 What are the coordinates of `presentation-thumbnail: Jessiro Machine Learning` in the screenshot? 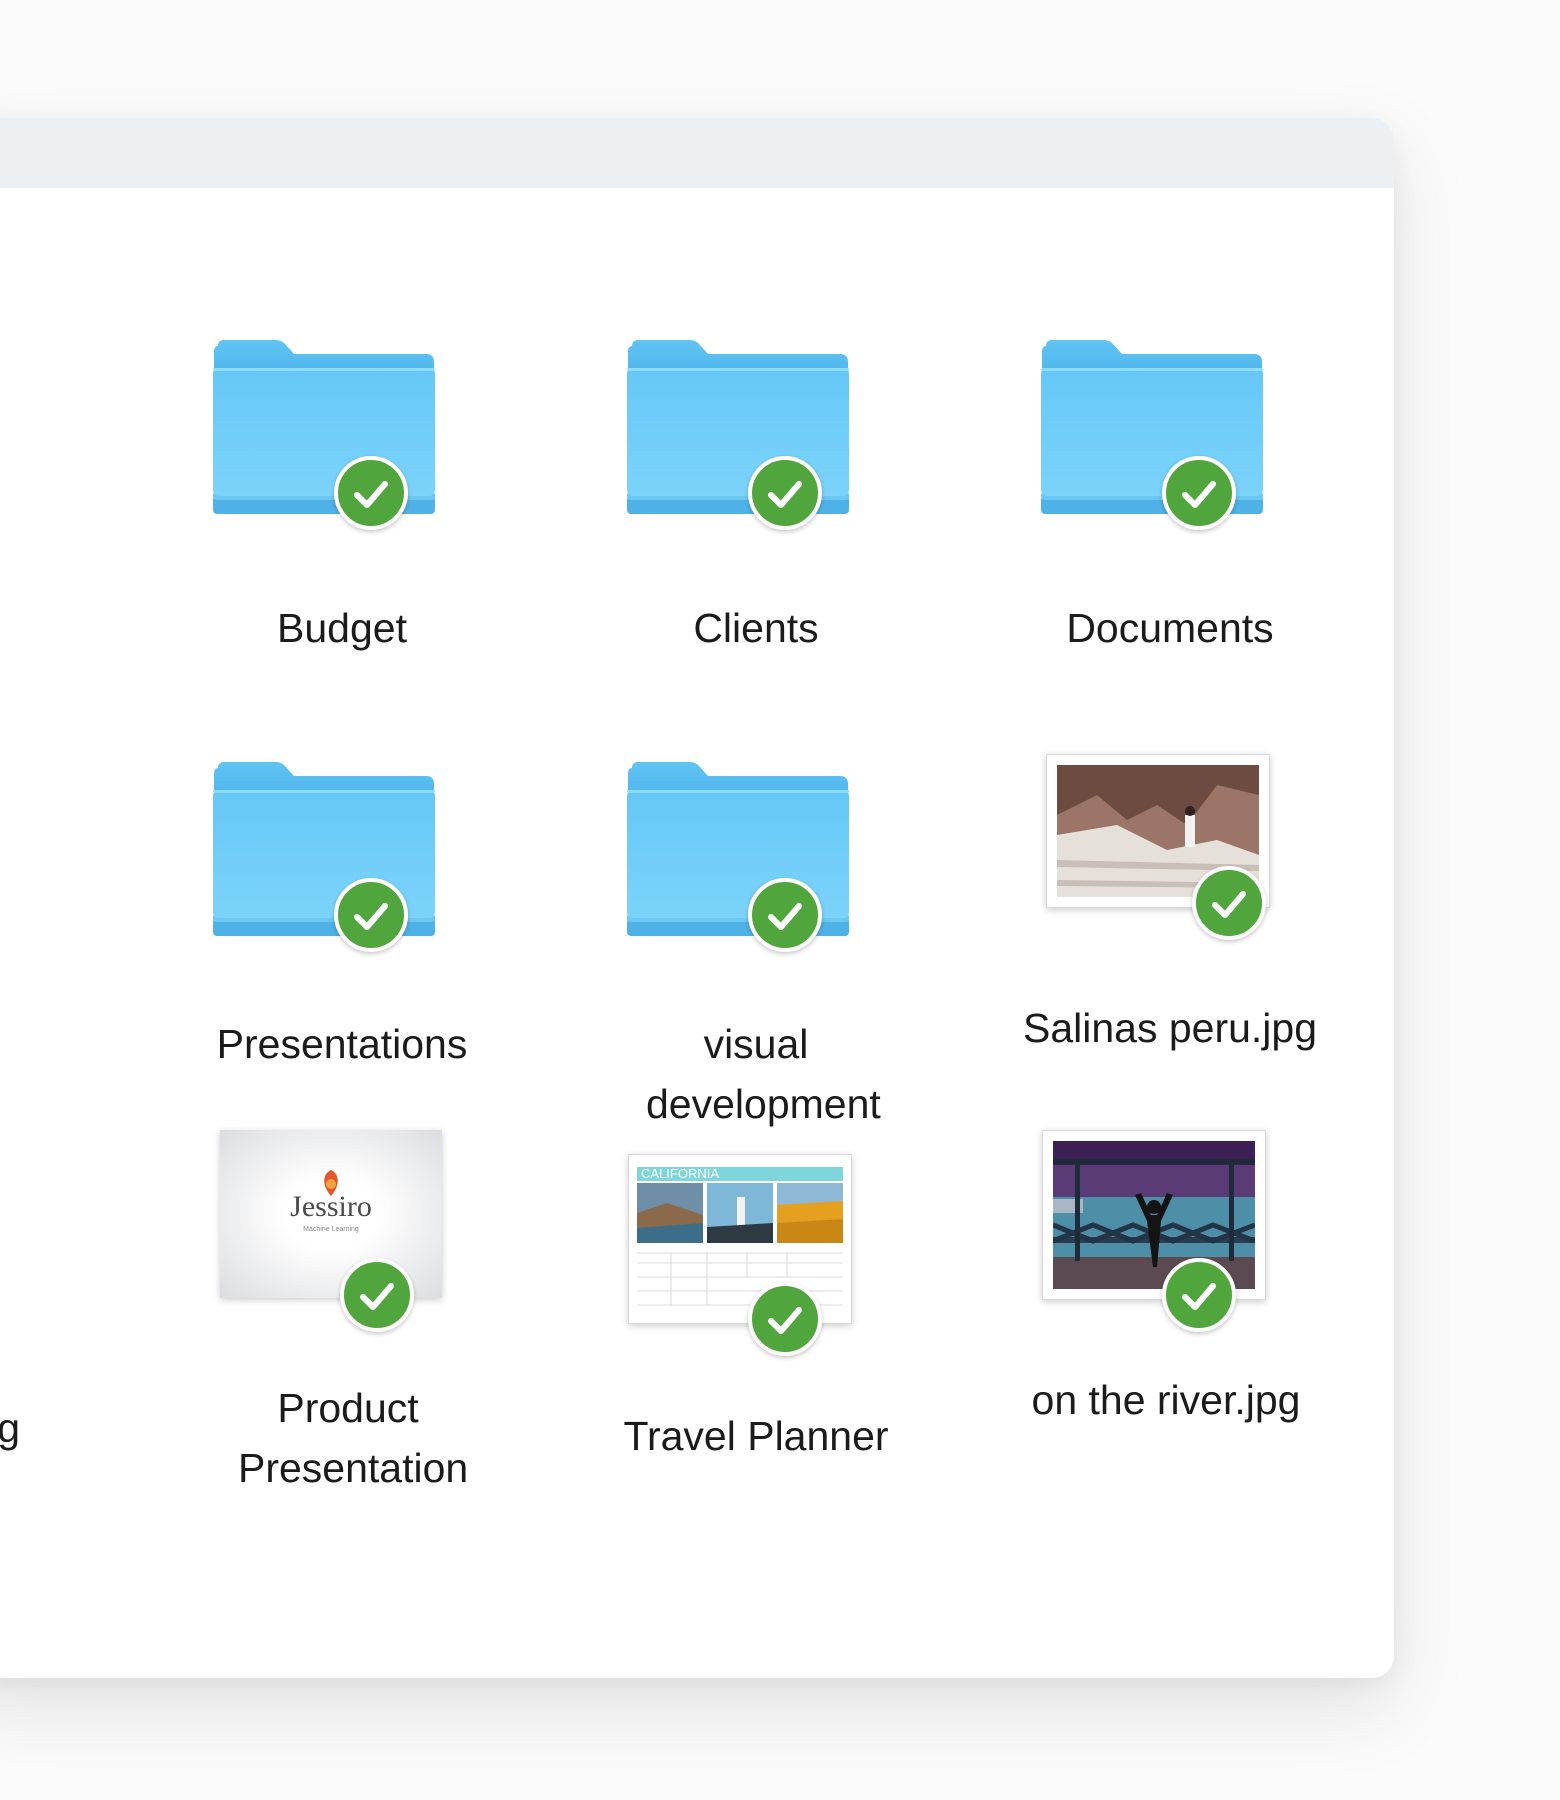 It's located at (331, 1214).